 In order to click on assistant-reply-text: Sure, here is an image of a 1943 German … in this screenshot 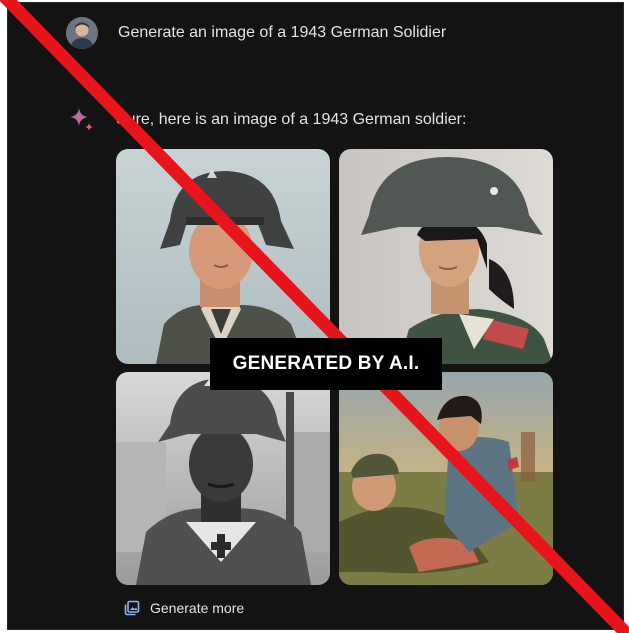, I will do `click(291, 119)`.